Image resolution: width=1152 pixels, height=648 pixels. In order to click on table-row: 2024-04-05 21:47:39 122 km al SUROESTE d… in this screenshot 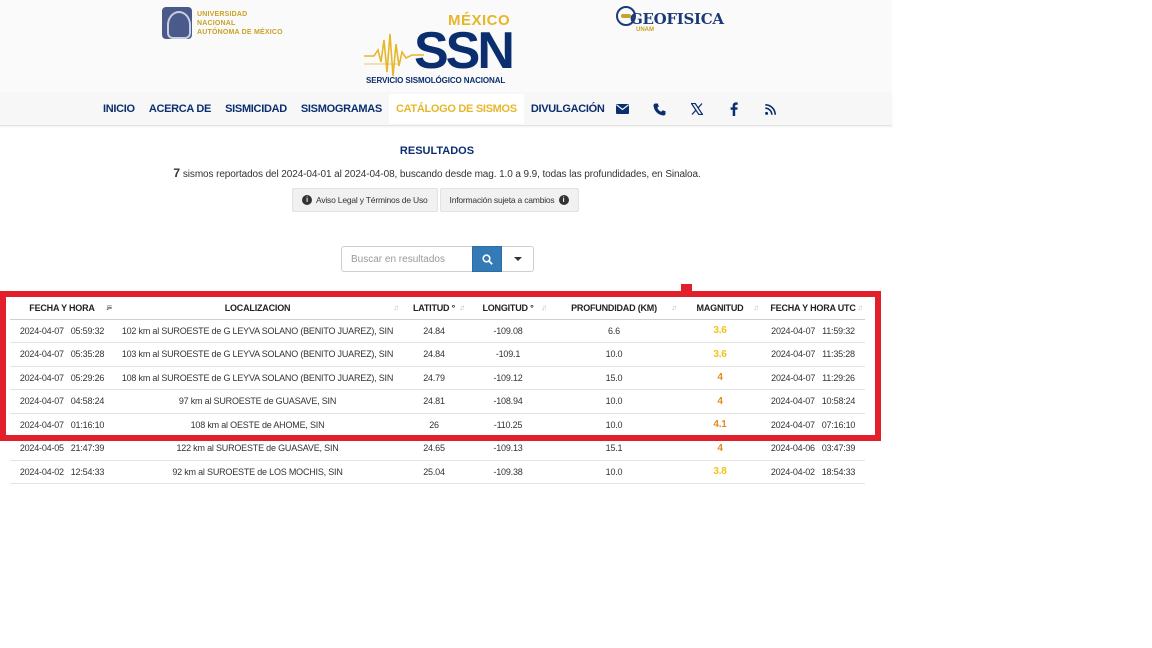, I will do `click(437, 448)`.